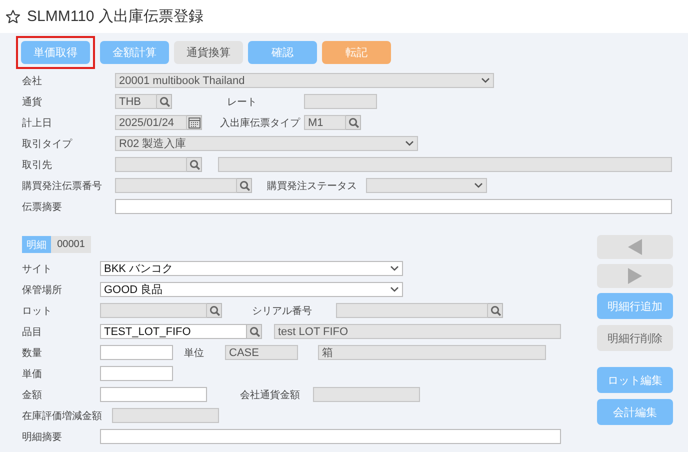 The height and width of the screenshot is (452, 688). What do you see at coordinates (71, 244) in the screenshot?
I see `line-number: 00001` at bounding box center [71, 244].